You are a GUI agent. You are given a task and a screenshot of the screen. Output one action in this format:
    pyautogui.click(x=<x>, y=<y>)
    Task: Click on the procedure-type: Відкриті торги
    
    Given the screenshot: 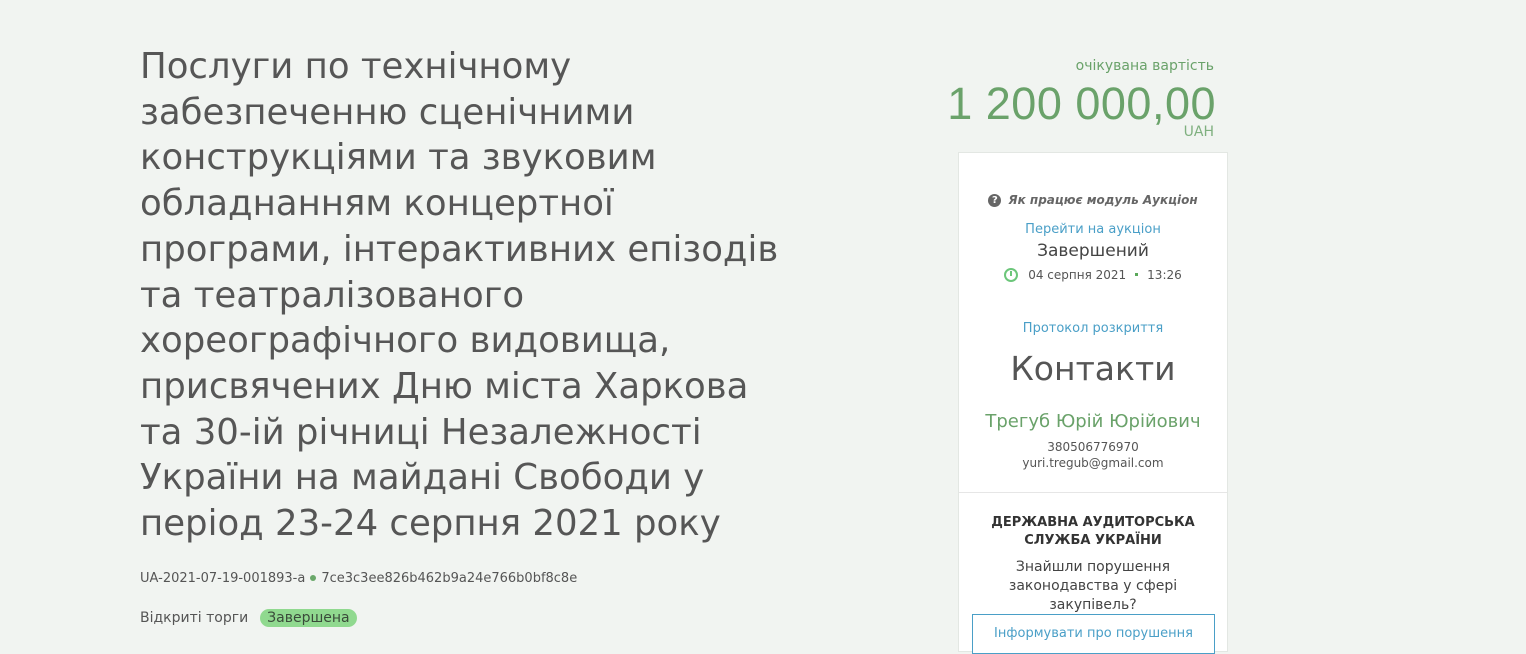 What is the action you would take?
    pyautogui.click(x=194, y=618)
    